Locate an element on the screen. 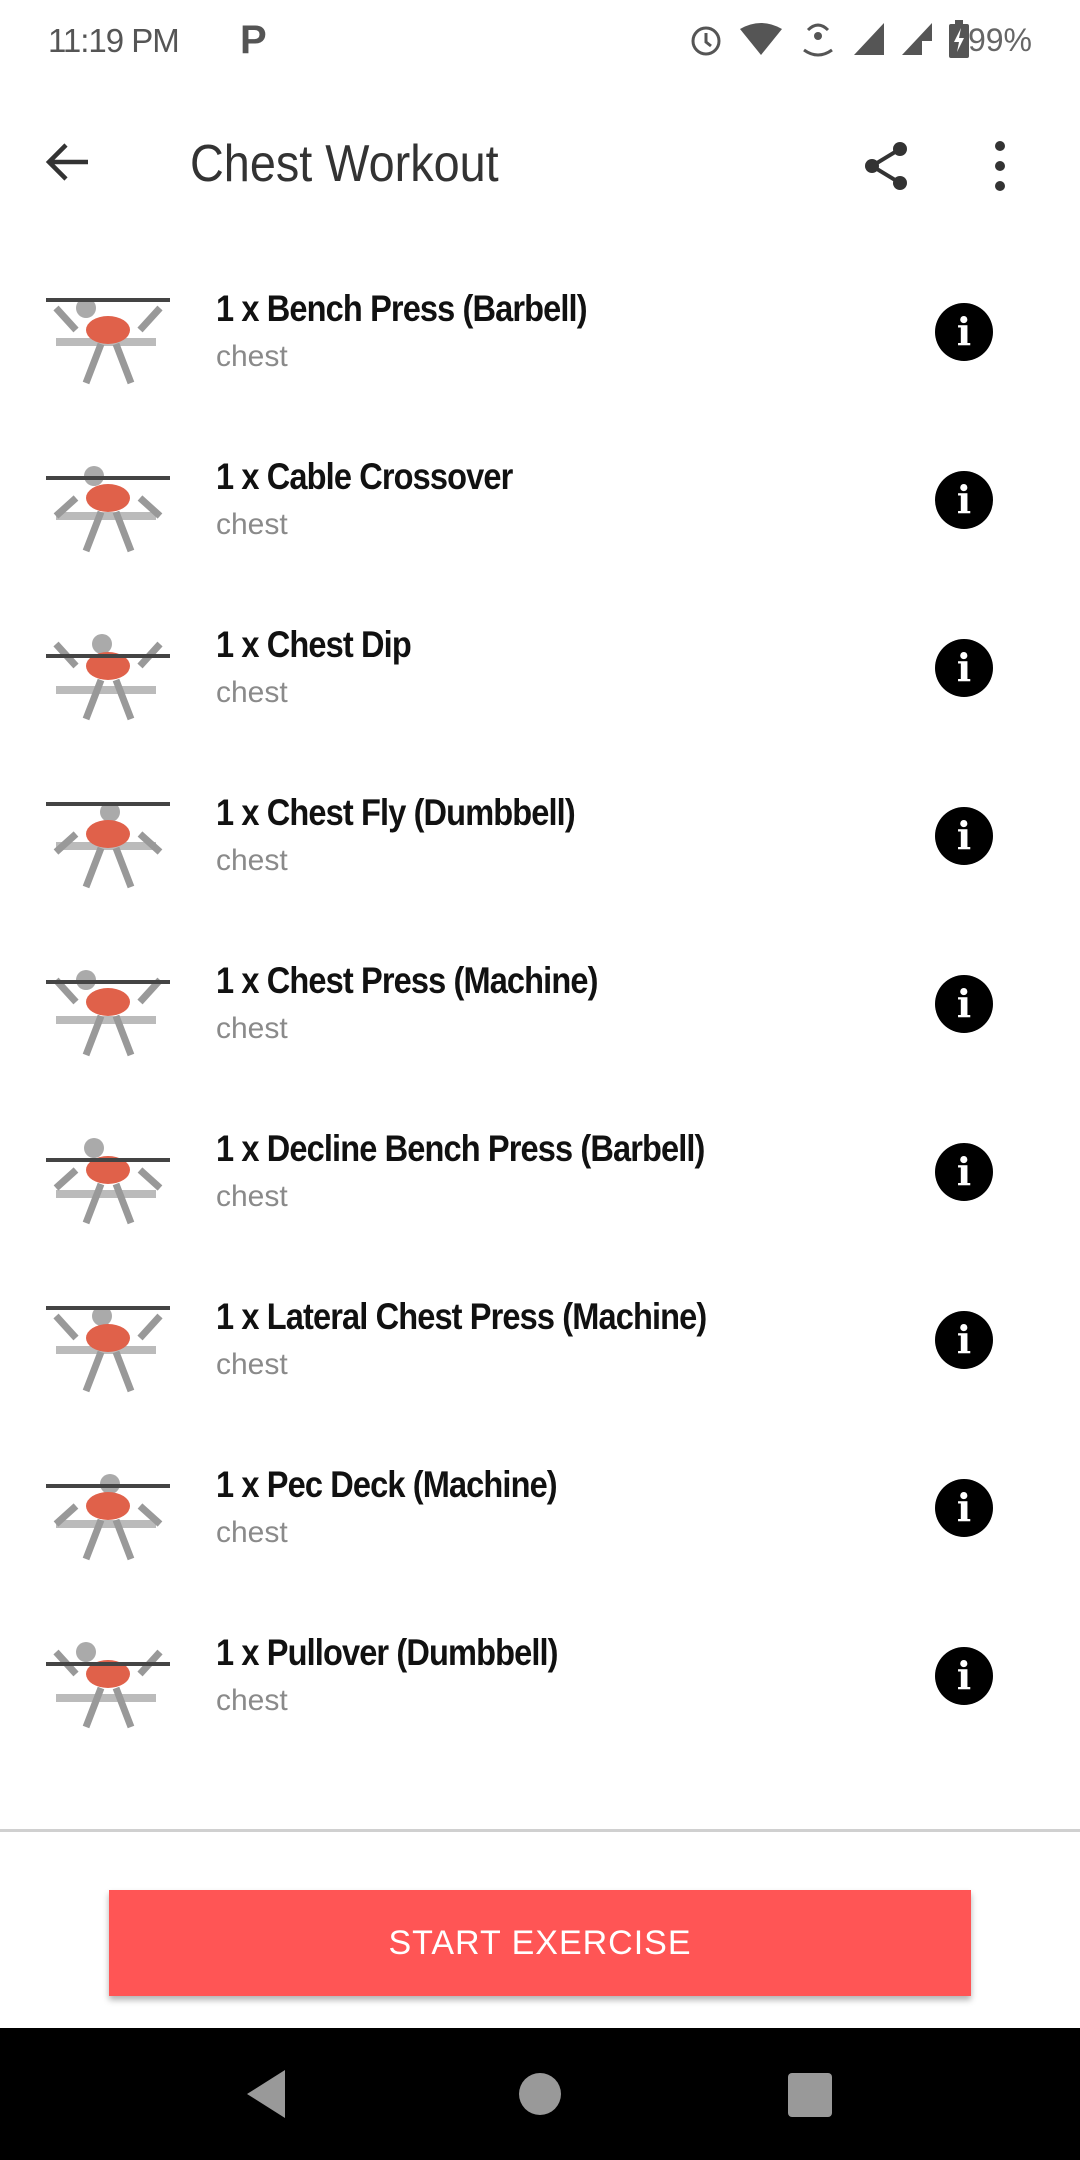 Image resolution: width=1080 pixels, height=2160 pixels. share-icon is located at coordinates (887, 166).